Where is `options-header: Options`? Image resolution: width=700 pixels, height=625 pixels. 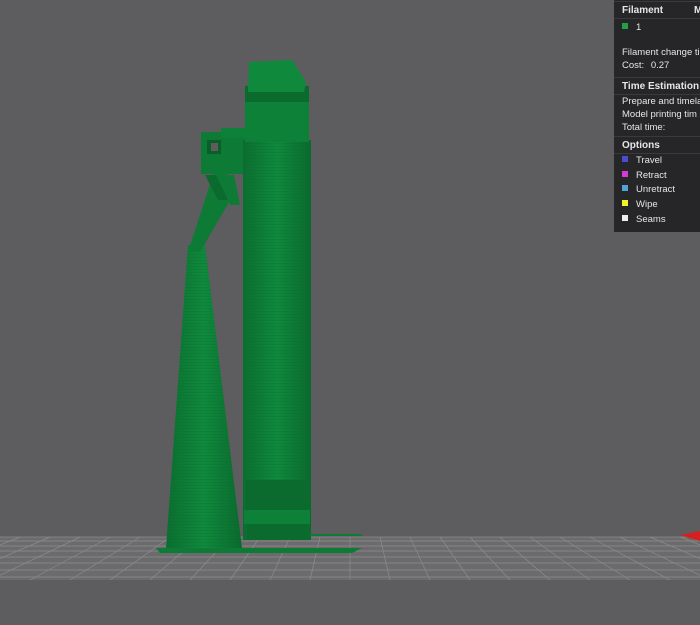
options-header: Options is located at coordinates (657, 145).